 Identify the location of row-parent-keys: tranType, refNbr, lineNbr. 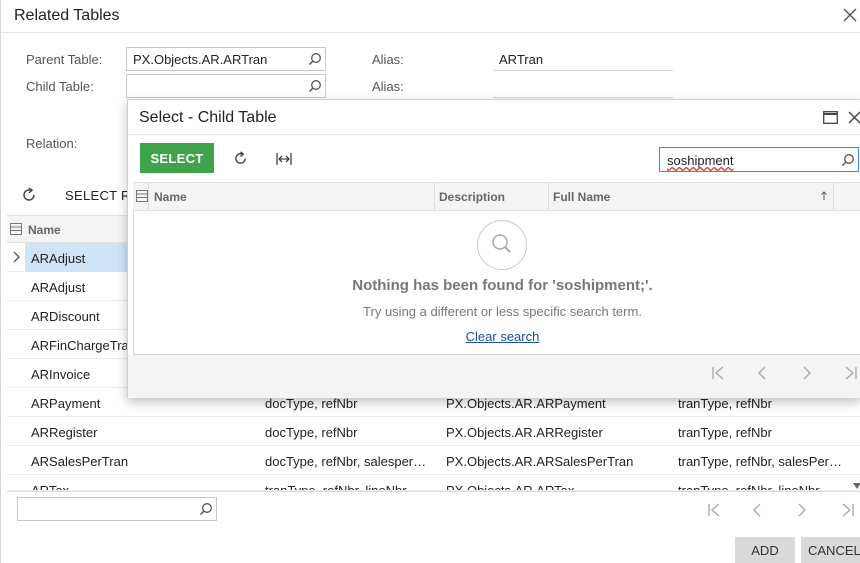
(749, 487).